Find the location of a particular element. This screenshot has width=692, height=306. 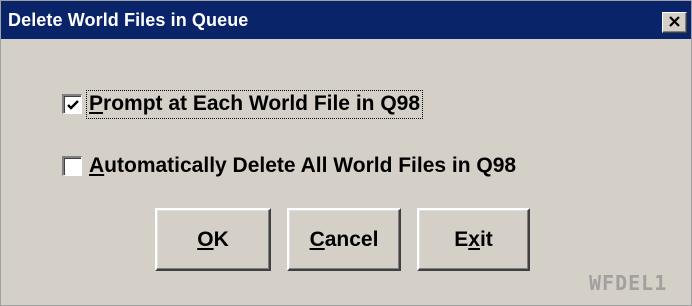

prompt-each-checkbox: Prompt at Each World File in Q98 is located at coordinates (243, 104).